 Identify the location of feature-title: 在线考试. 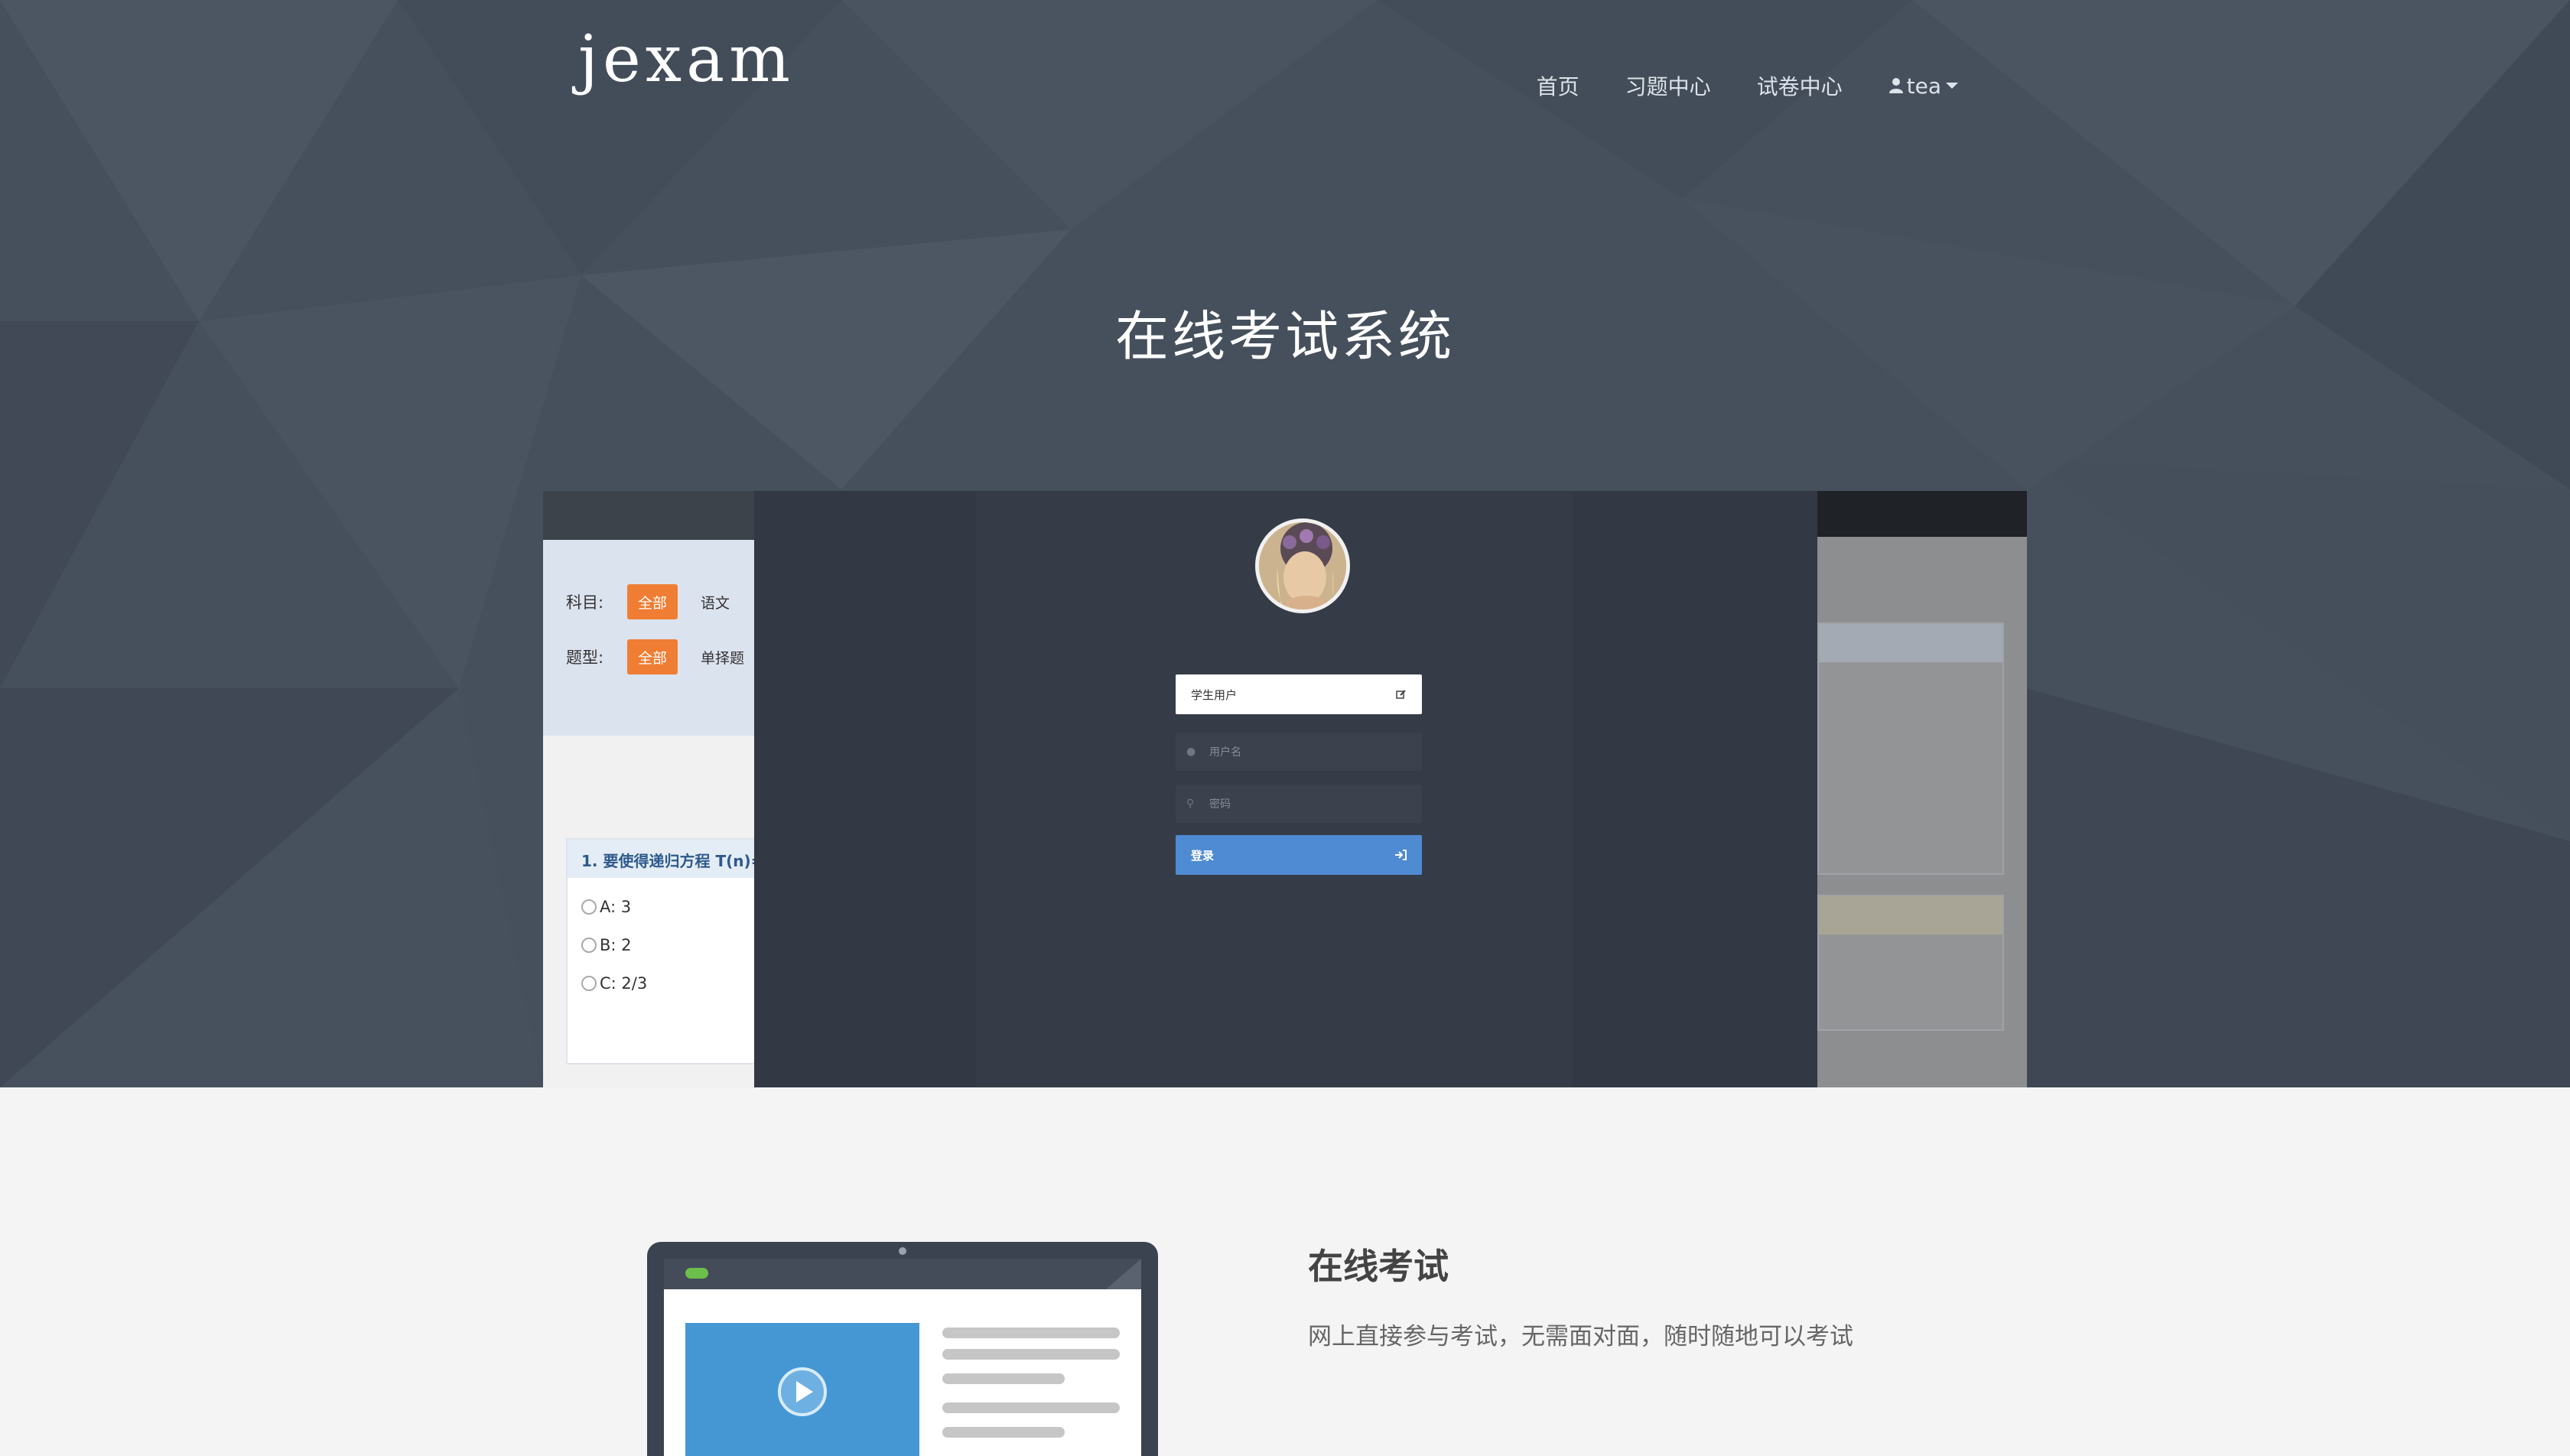
(1378, 1266).